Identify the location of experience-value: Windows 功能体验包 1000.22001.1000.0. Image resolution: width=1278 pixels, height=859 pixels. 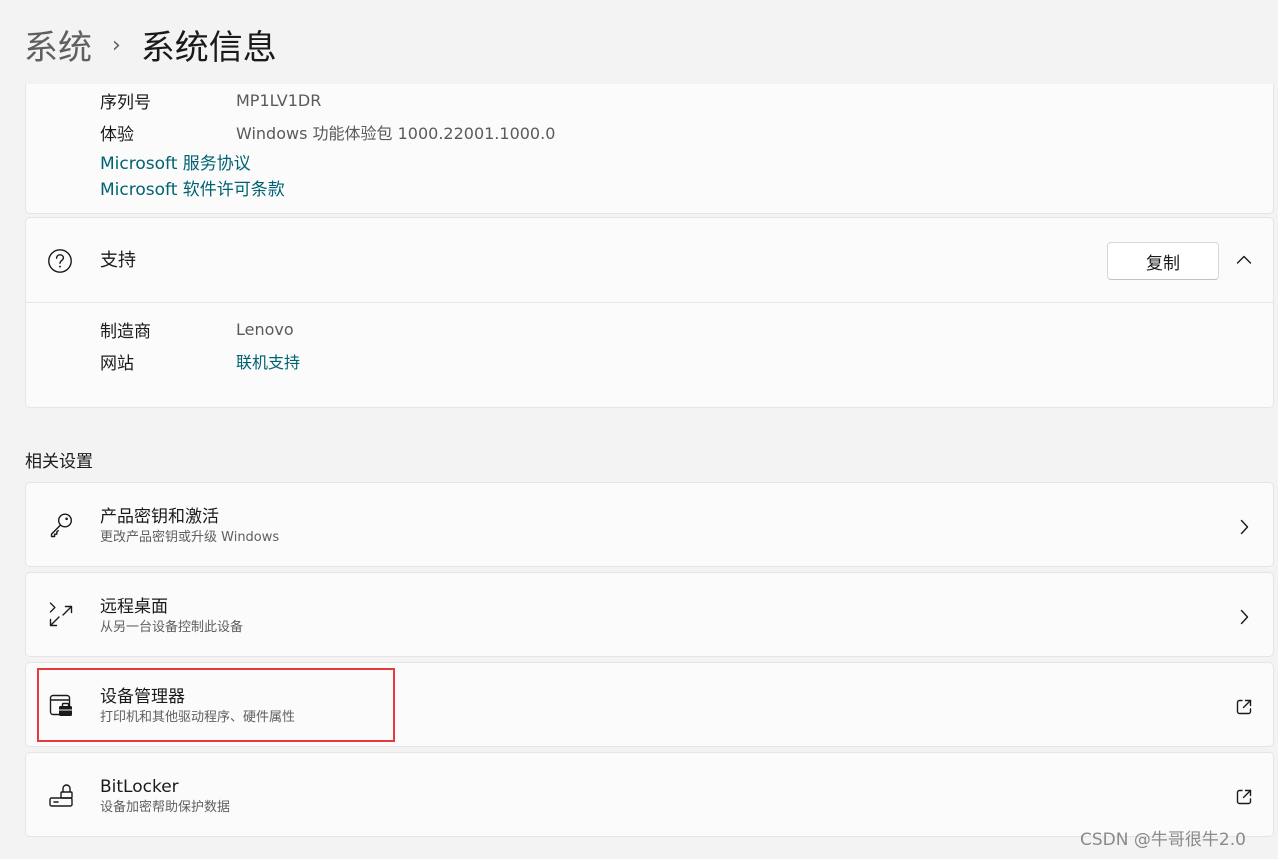
(396, 133).